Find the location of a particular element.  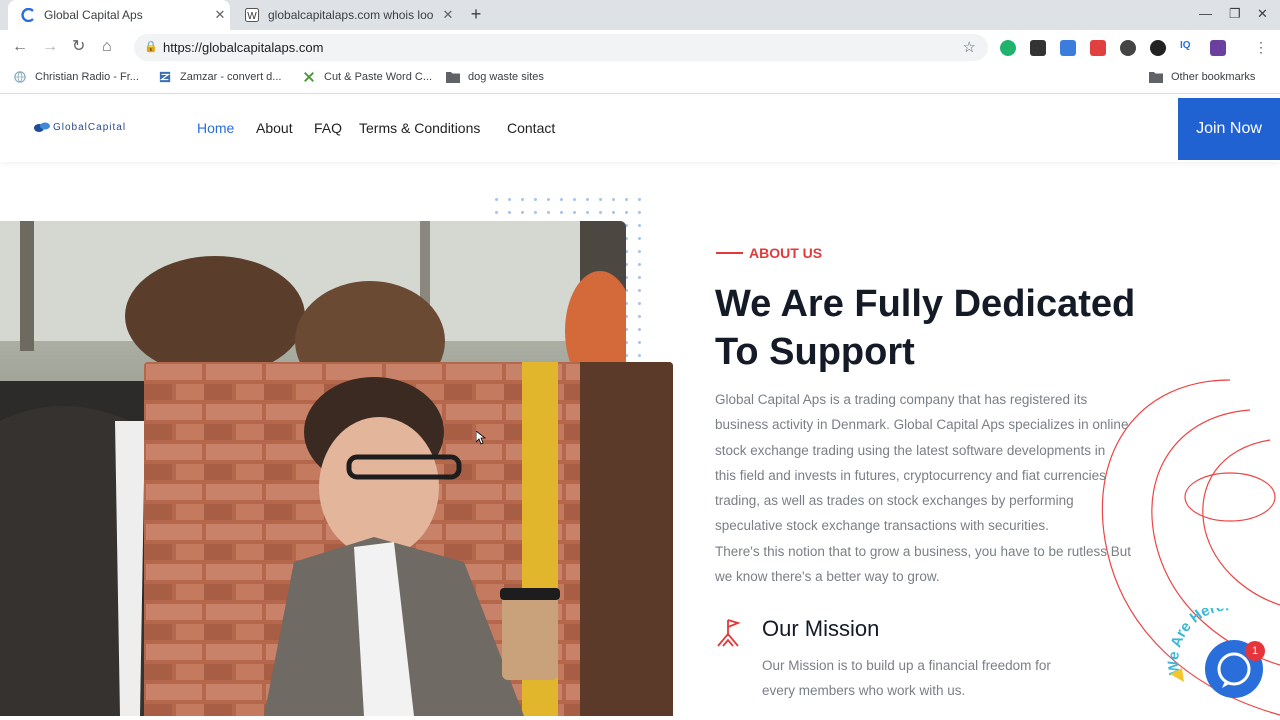

address-bar: 🔒 https://globalcapitalaps.com ☆ is located at coordinates (561, 47).